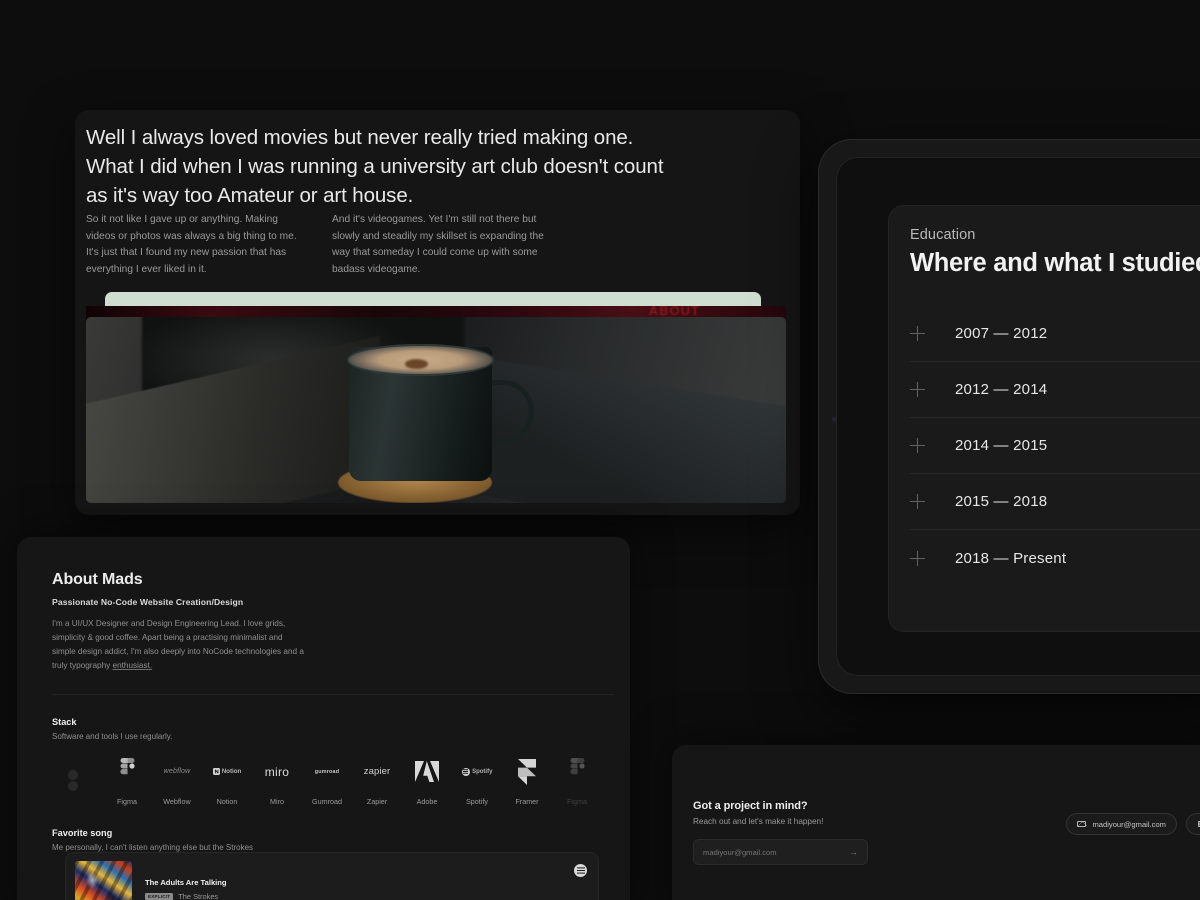 The height and width of the screenshot is (900, 1200). I want to click on education-range: 2012 — 2014, so click(1001, 389).